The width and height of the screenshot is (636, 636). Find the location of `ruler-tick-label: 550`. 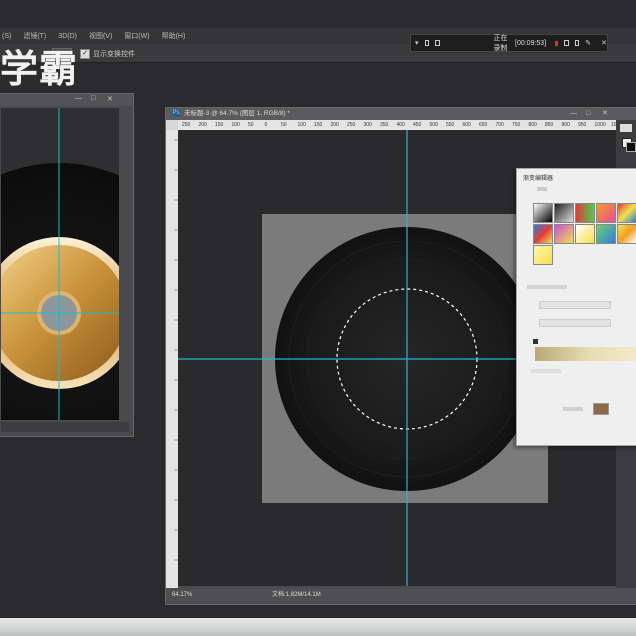

ruler-tick-label: 550 is located at coordinates (450, 125).